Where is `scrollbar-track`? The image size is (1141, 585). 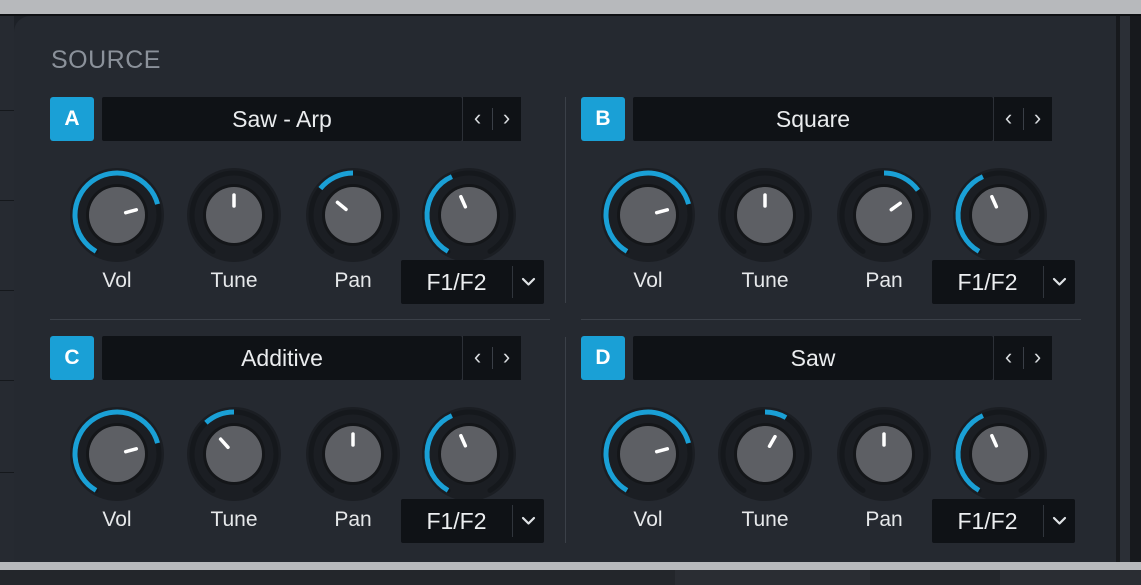
scrollbar-track is located at coordinates (1125, 289).